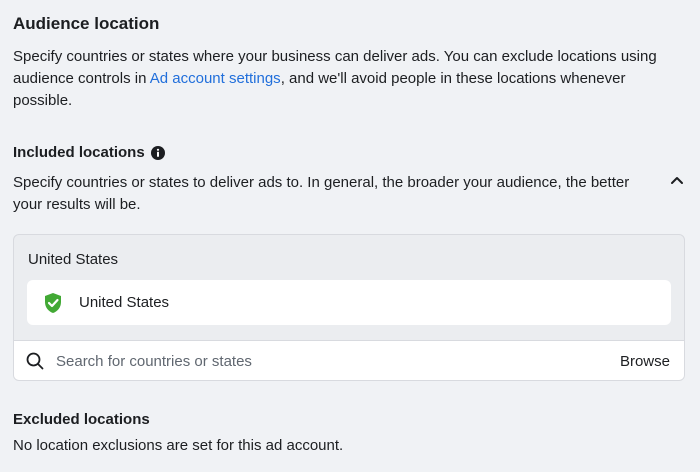 This screenshot has height=472, width=700. What do you see at coordinates (338, 361) in the screenshot?
I see `location-search-input` at bounding box center [338, 361].